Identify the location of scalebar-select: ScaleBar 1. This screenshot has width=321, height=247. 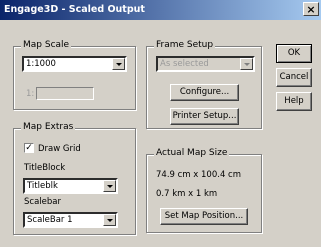
(70, 220).